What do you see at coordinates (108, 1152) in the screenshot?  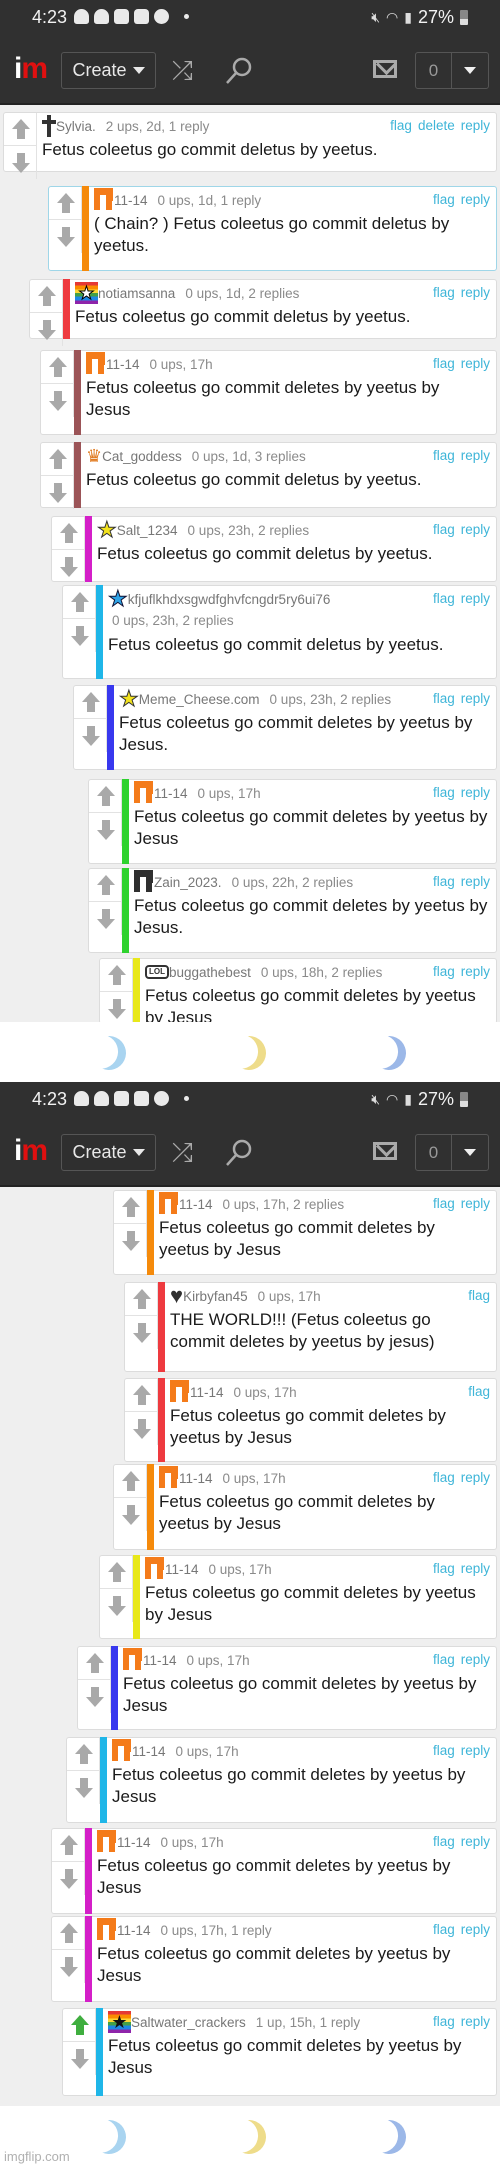 I see `create-button: Create` at bounding box center [108, 1152].